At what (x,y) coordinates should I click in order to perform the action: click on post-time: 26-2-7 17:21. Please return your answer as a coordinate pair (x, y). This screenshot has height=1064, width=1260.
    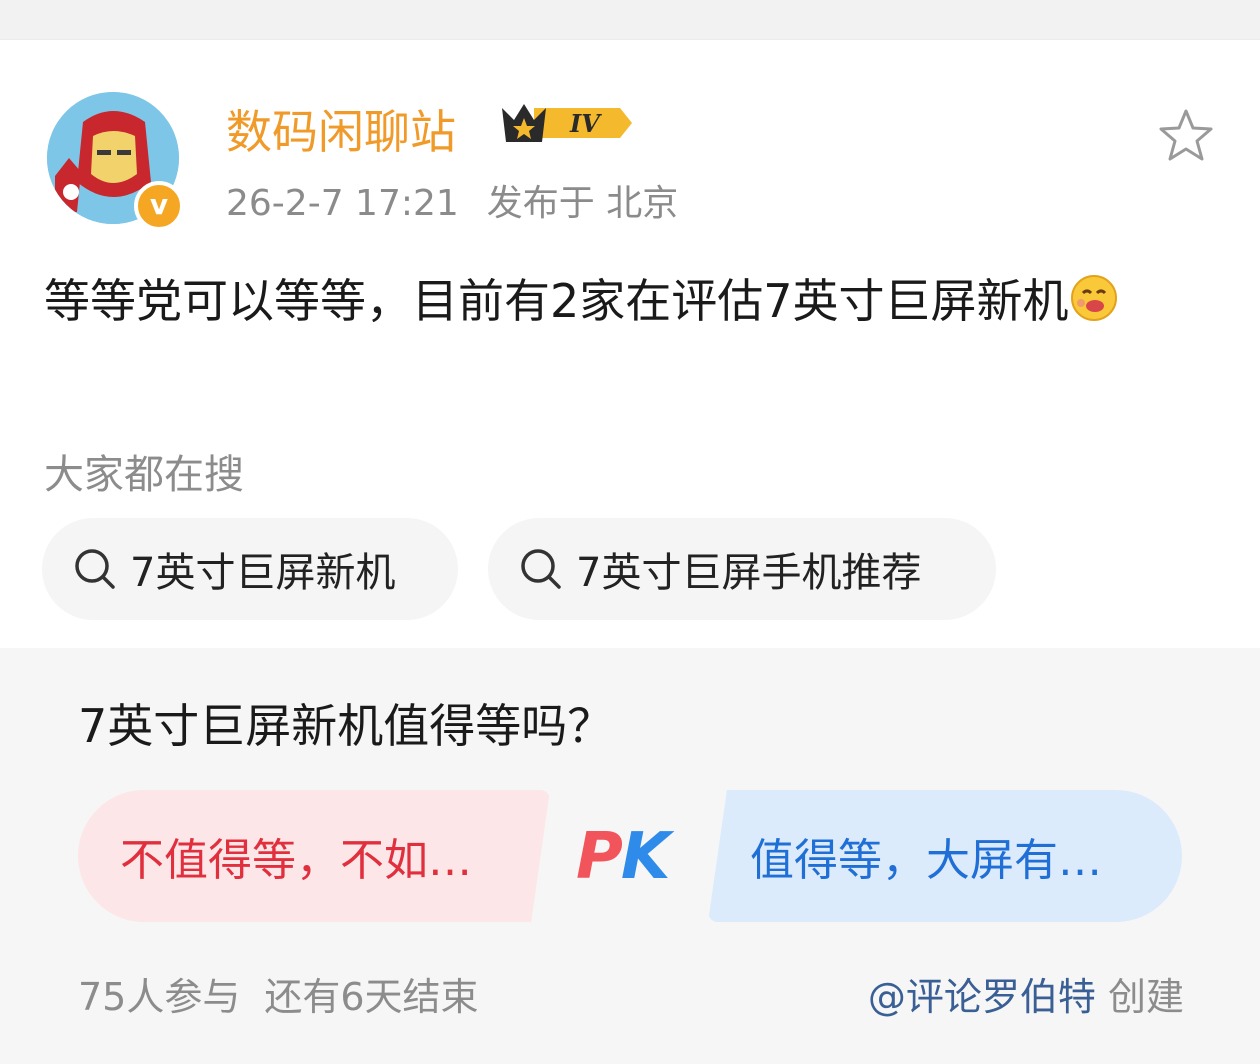
    Looking at the image, I should click on (342, 203).